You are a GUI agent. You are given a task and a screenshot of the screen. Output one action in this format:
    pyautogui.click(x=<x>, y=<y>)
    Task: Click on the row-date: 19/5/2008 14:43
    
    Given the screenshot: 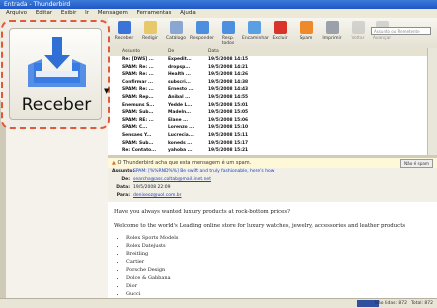 What is the action you would take?
    pyautogui.click(x=228, y=90)
    